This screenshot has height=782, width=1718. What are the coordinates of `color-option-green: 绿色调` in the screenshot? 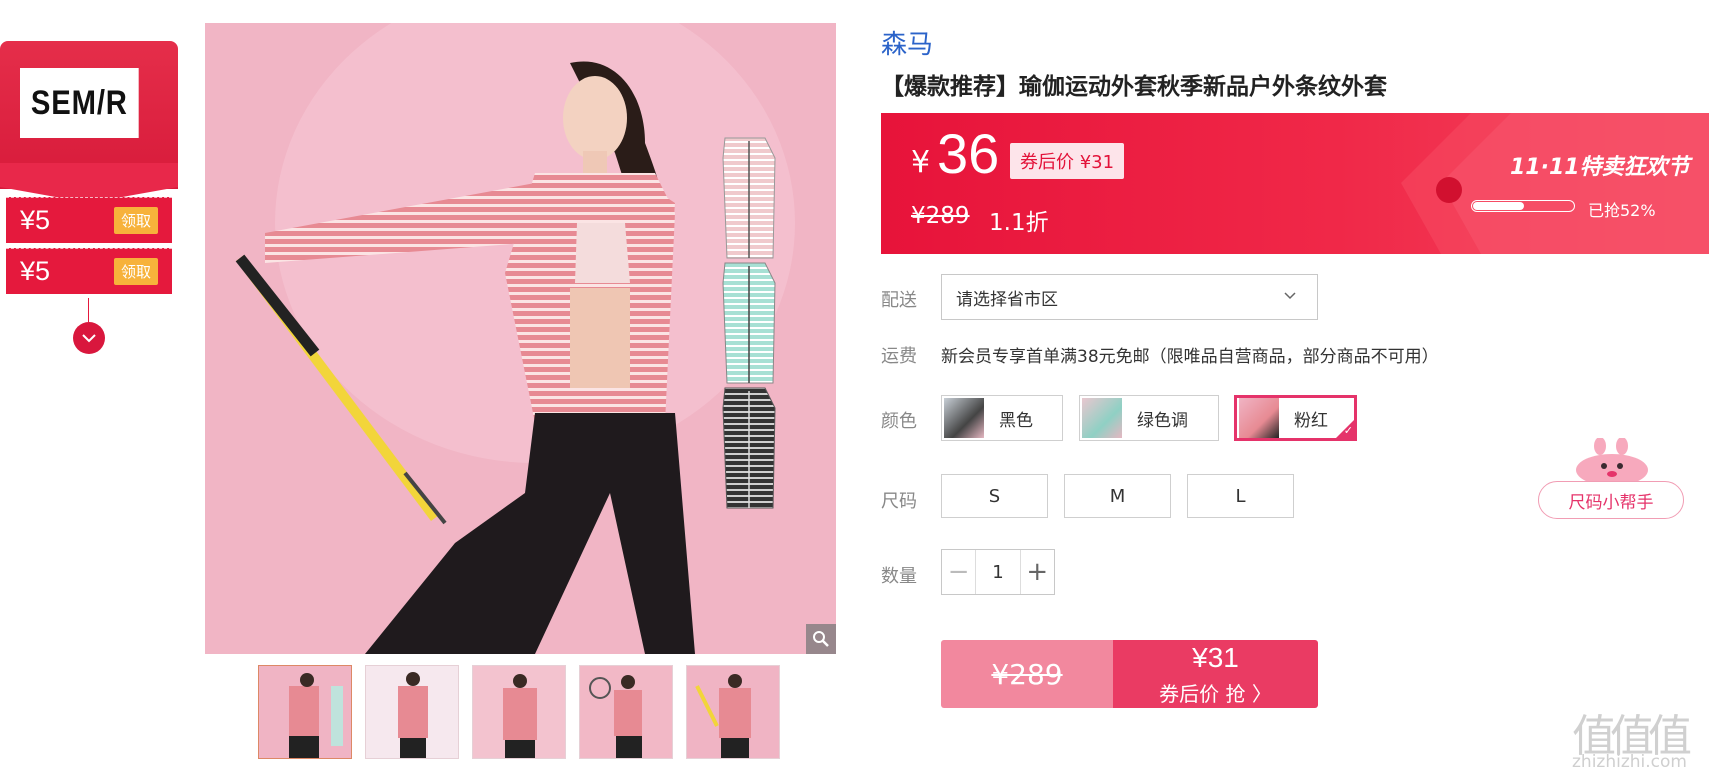 It's located at (1149, 418).